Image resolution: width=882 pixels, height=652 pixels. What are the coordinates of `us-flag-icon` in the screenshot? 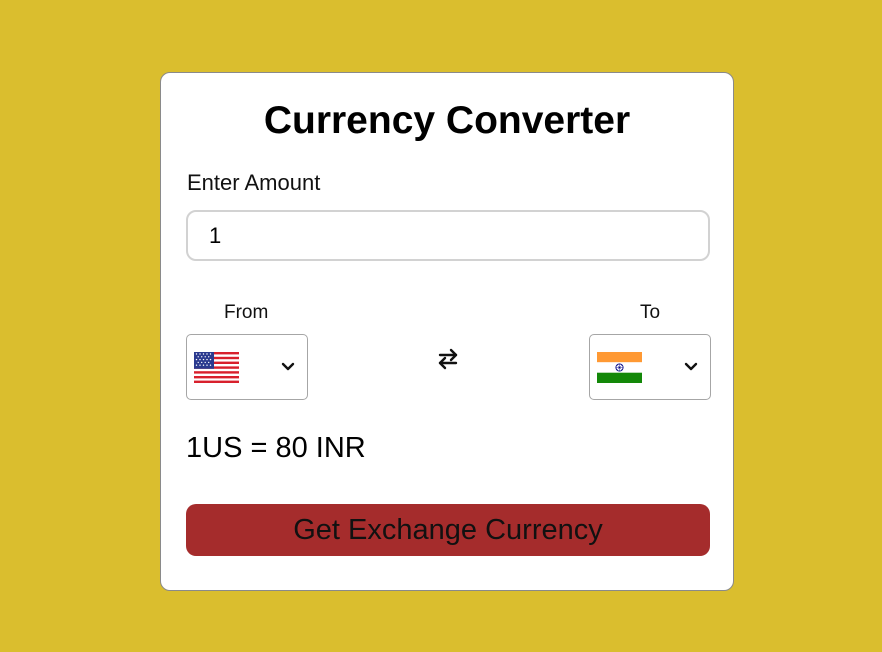 It's located at (216, 367).